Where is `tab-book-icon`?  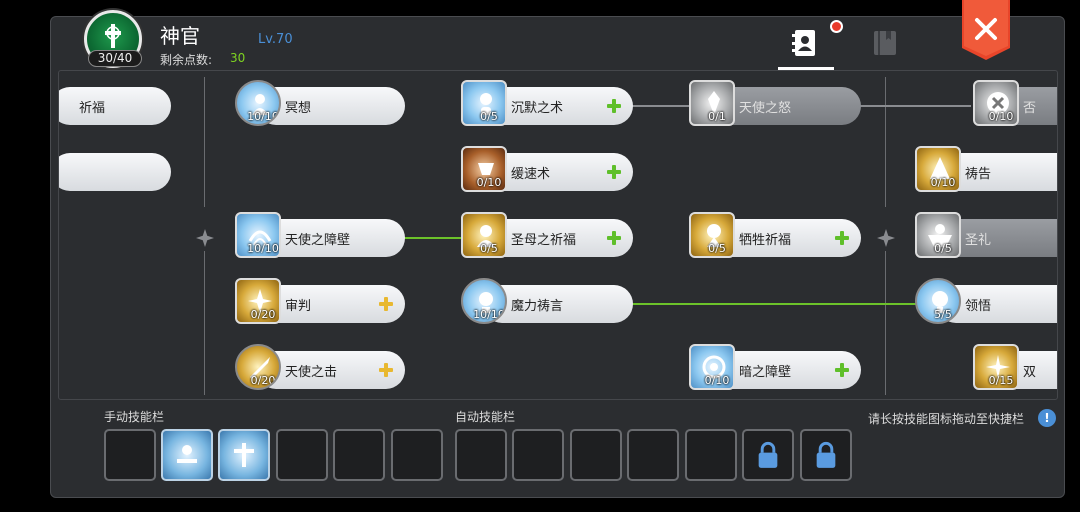
tab-book-icon is located at coordinates (885, 43).